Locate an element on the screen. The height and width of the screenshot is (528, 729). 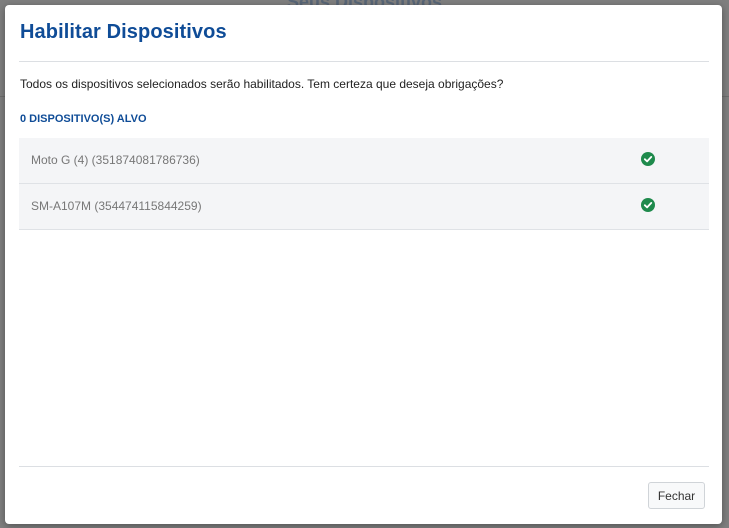
device-name: Moto G (4) (351874081786736) is located at coordinates (115, 160).